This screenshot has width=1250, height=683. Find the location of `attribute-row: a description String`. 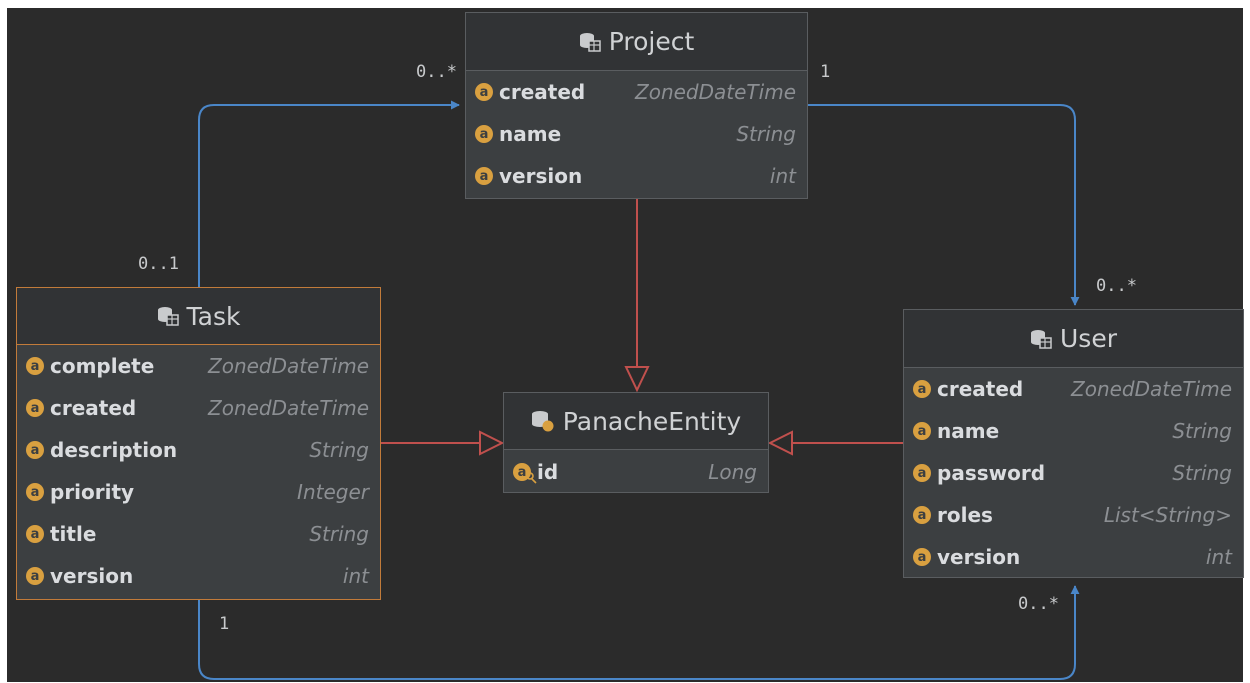

attribute-row: a description String is located at coordinates (198, 450).